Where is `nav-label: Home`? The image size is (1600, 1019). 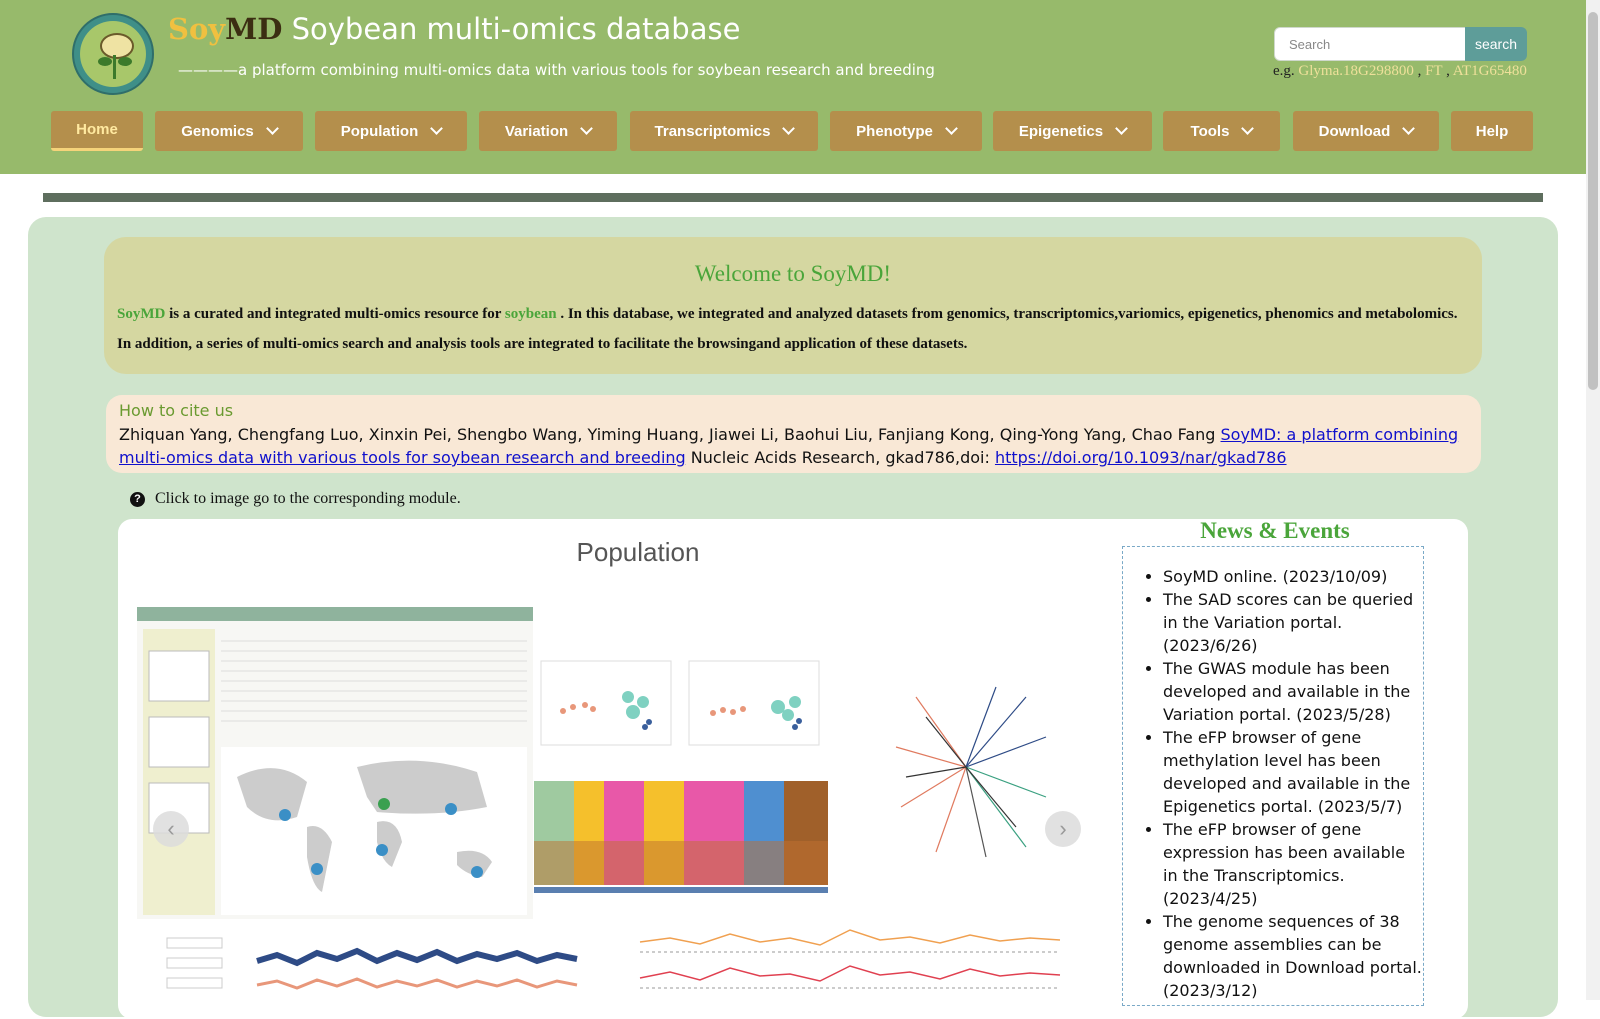 nav-label: Home is located at coordinates (97, 129).